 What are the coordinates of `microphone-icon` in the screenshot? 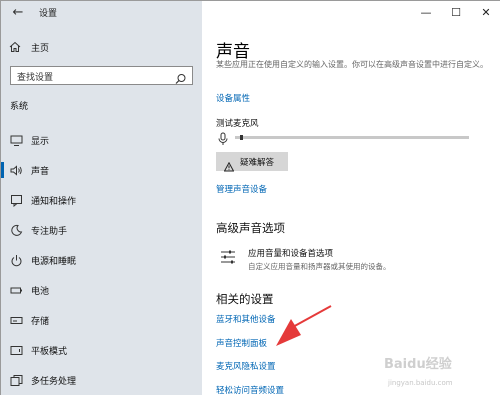 It's located at (223, 138).